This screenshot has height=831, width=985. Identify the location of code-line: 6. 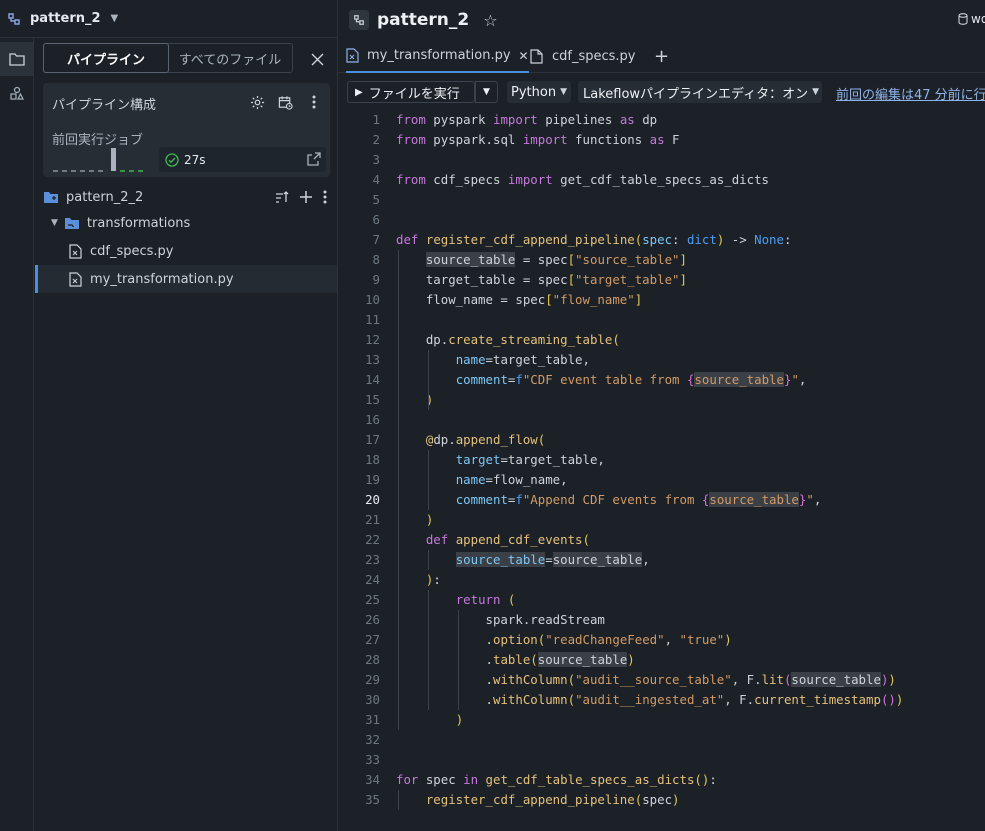
(661, 220).